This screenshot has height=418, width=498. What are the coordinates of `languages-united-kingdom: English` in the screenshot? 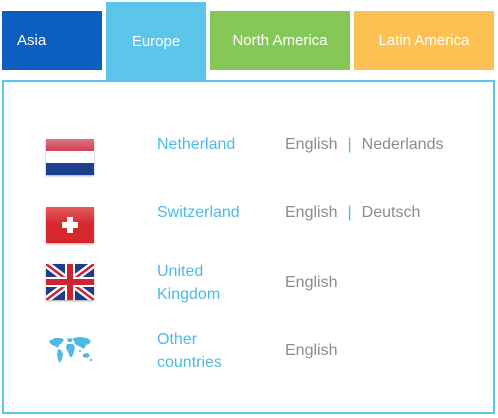 It's located at (311, 282).